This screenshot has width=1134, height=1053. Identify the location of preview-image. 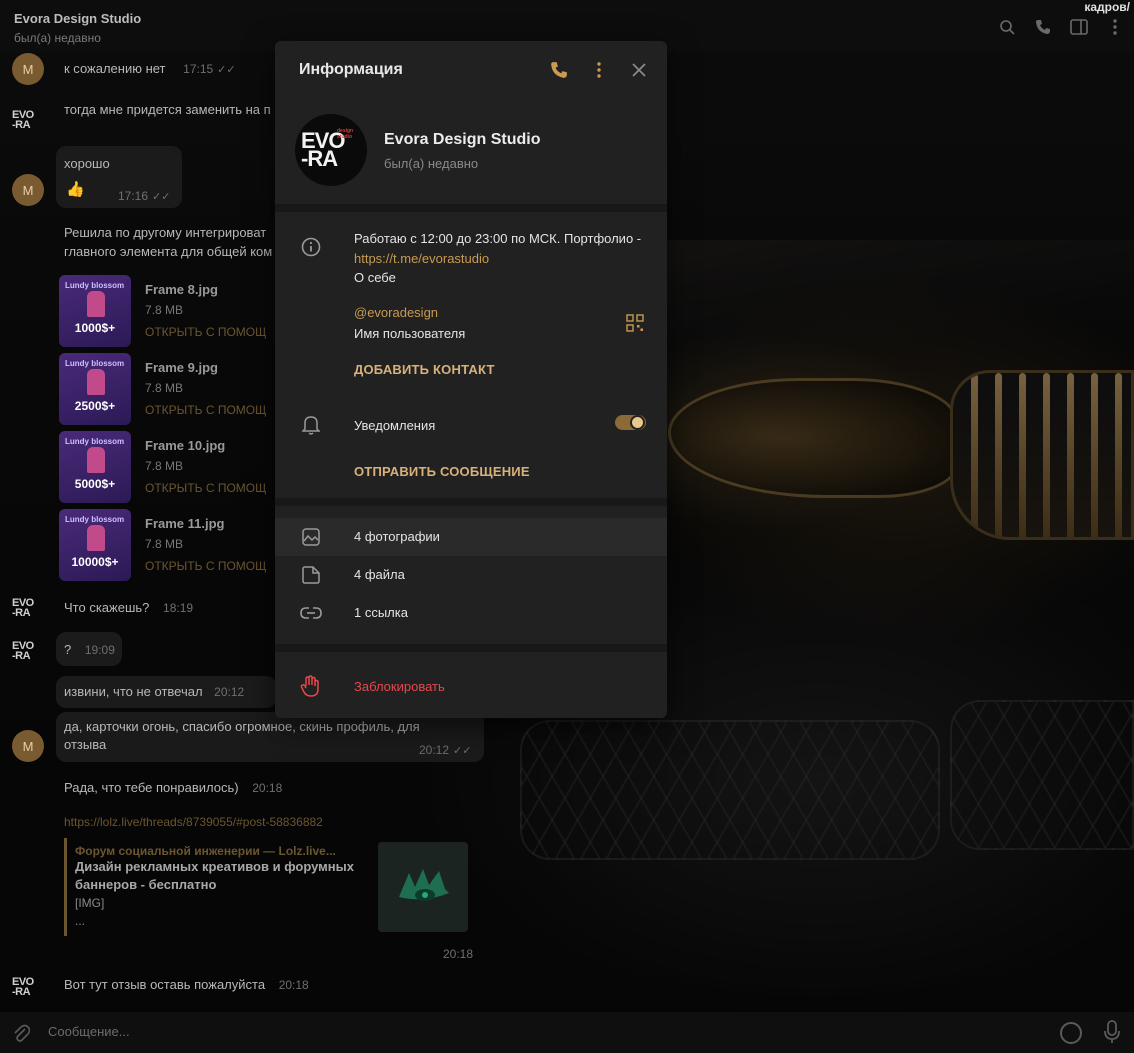
(423, 887).